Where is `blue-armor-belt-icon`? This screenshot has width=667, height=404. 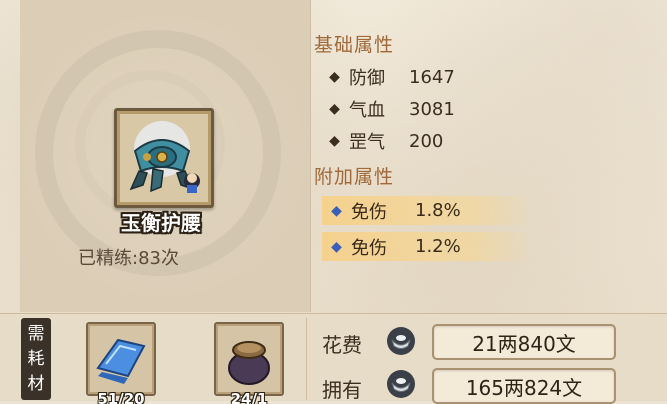
blue-armor-belt-icon is located at coordinates (164, 157).